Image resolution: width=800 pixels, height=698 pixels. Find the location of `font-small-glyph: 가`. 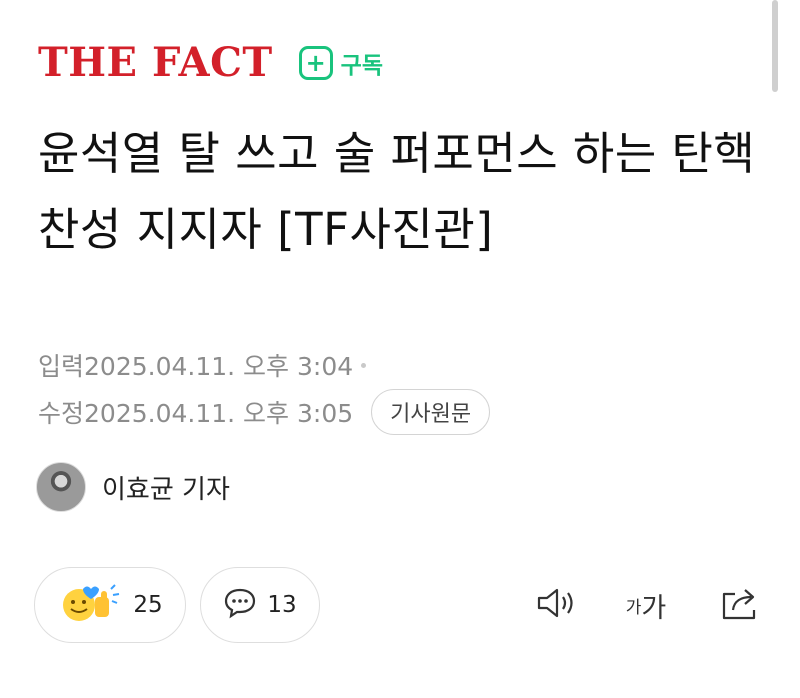

font-small-glyph: 가 is located at coordinates (633, 607).